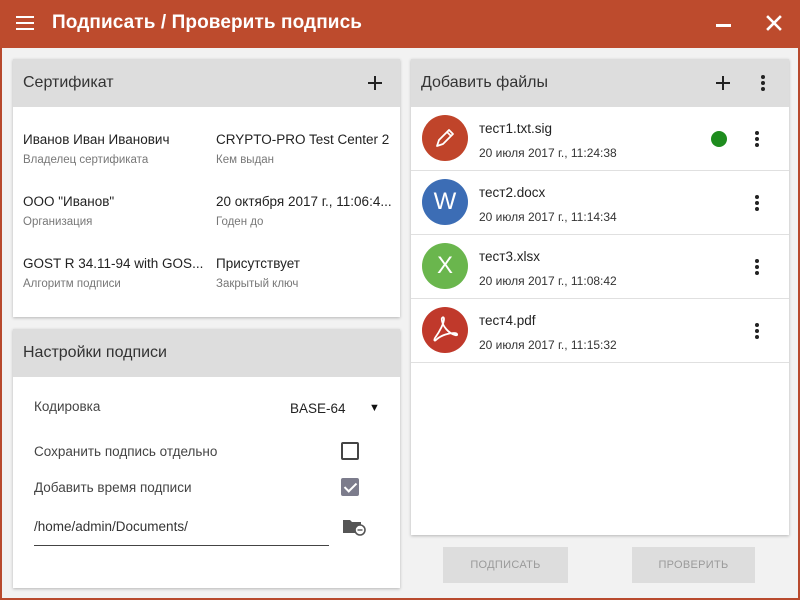 The height and width of the screenshot is (600, 800). I want to click on cert-owner-value: Иванов Иван Иванович, so click(96, 139).